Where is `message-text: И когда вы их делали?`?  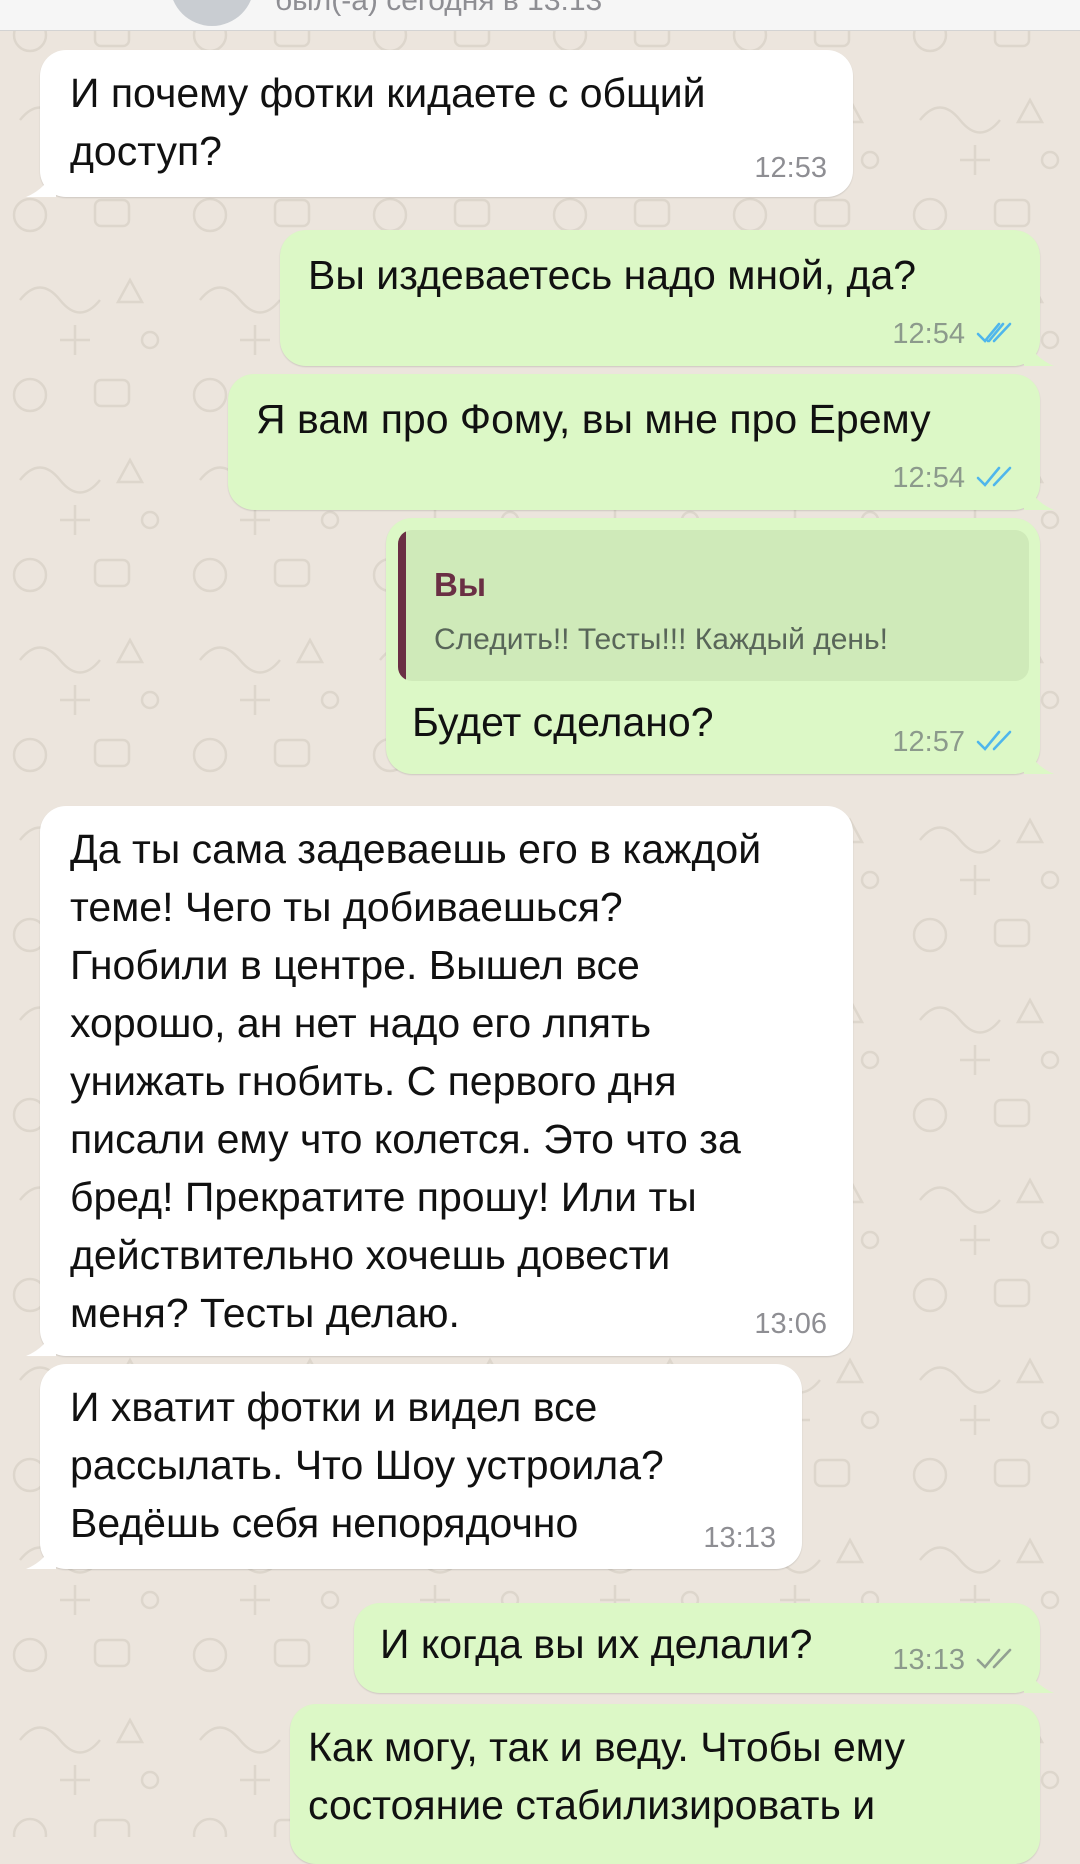 message-text: И когда вы их делали? is located at coordinates (596, 1644).